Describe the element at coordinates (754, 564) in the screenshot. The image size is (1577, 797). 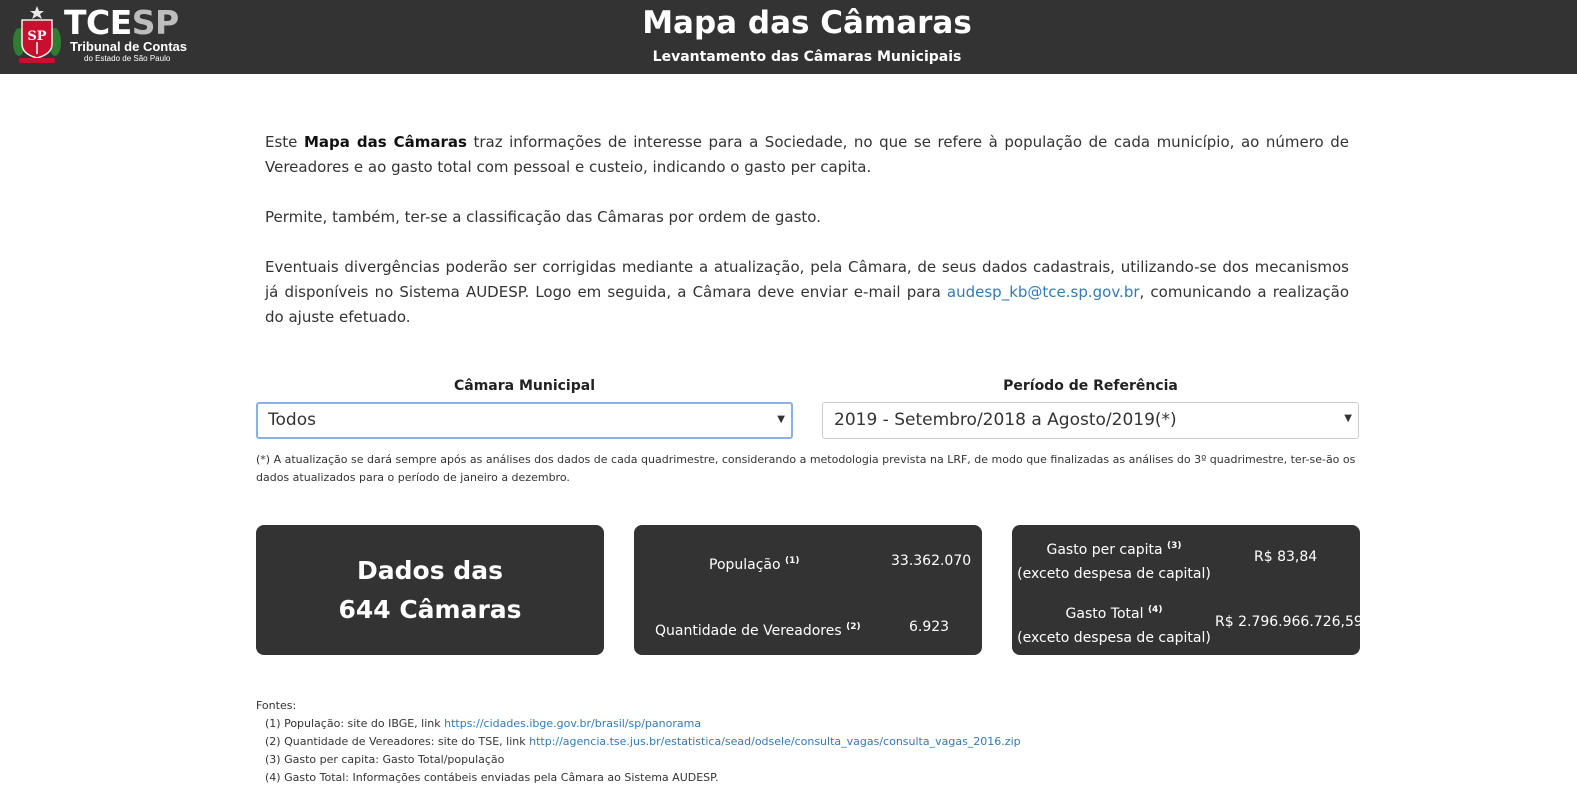
I see `populacao-label: População (1)` at that location.